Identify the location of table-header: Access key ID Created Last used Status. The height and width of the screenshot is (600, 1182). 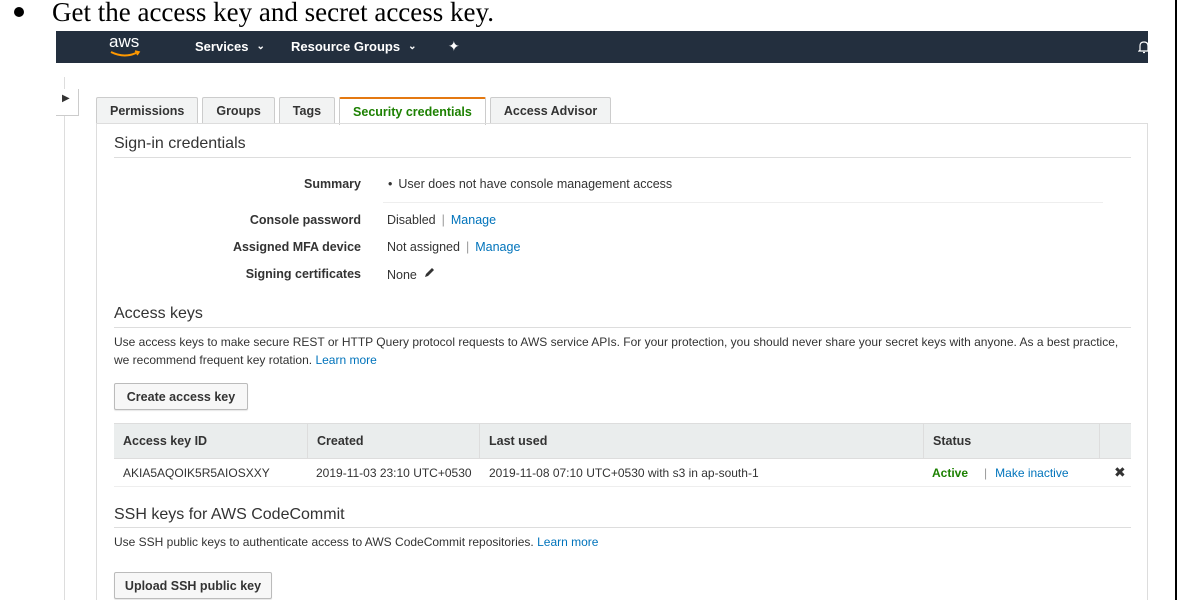
(622, 441).